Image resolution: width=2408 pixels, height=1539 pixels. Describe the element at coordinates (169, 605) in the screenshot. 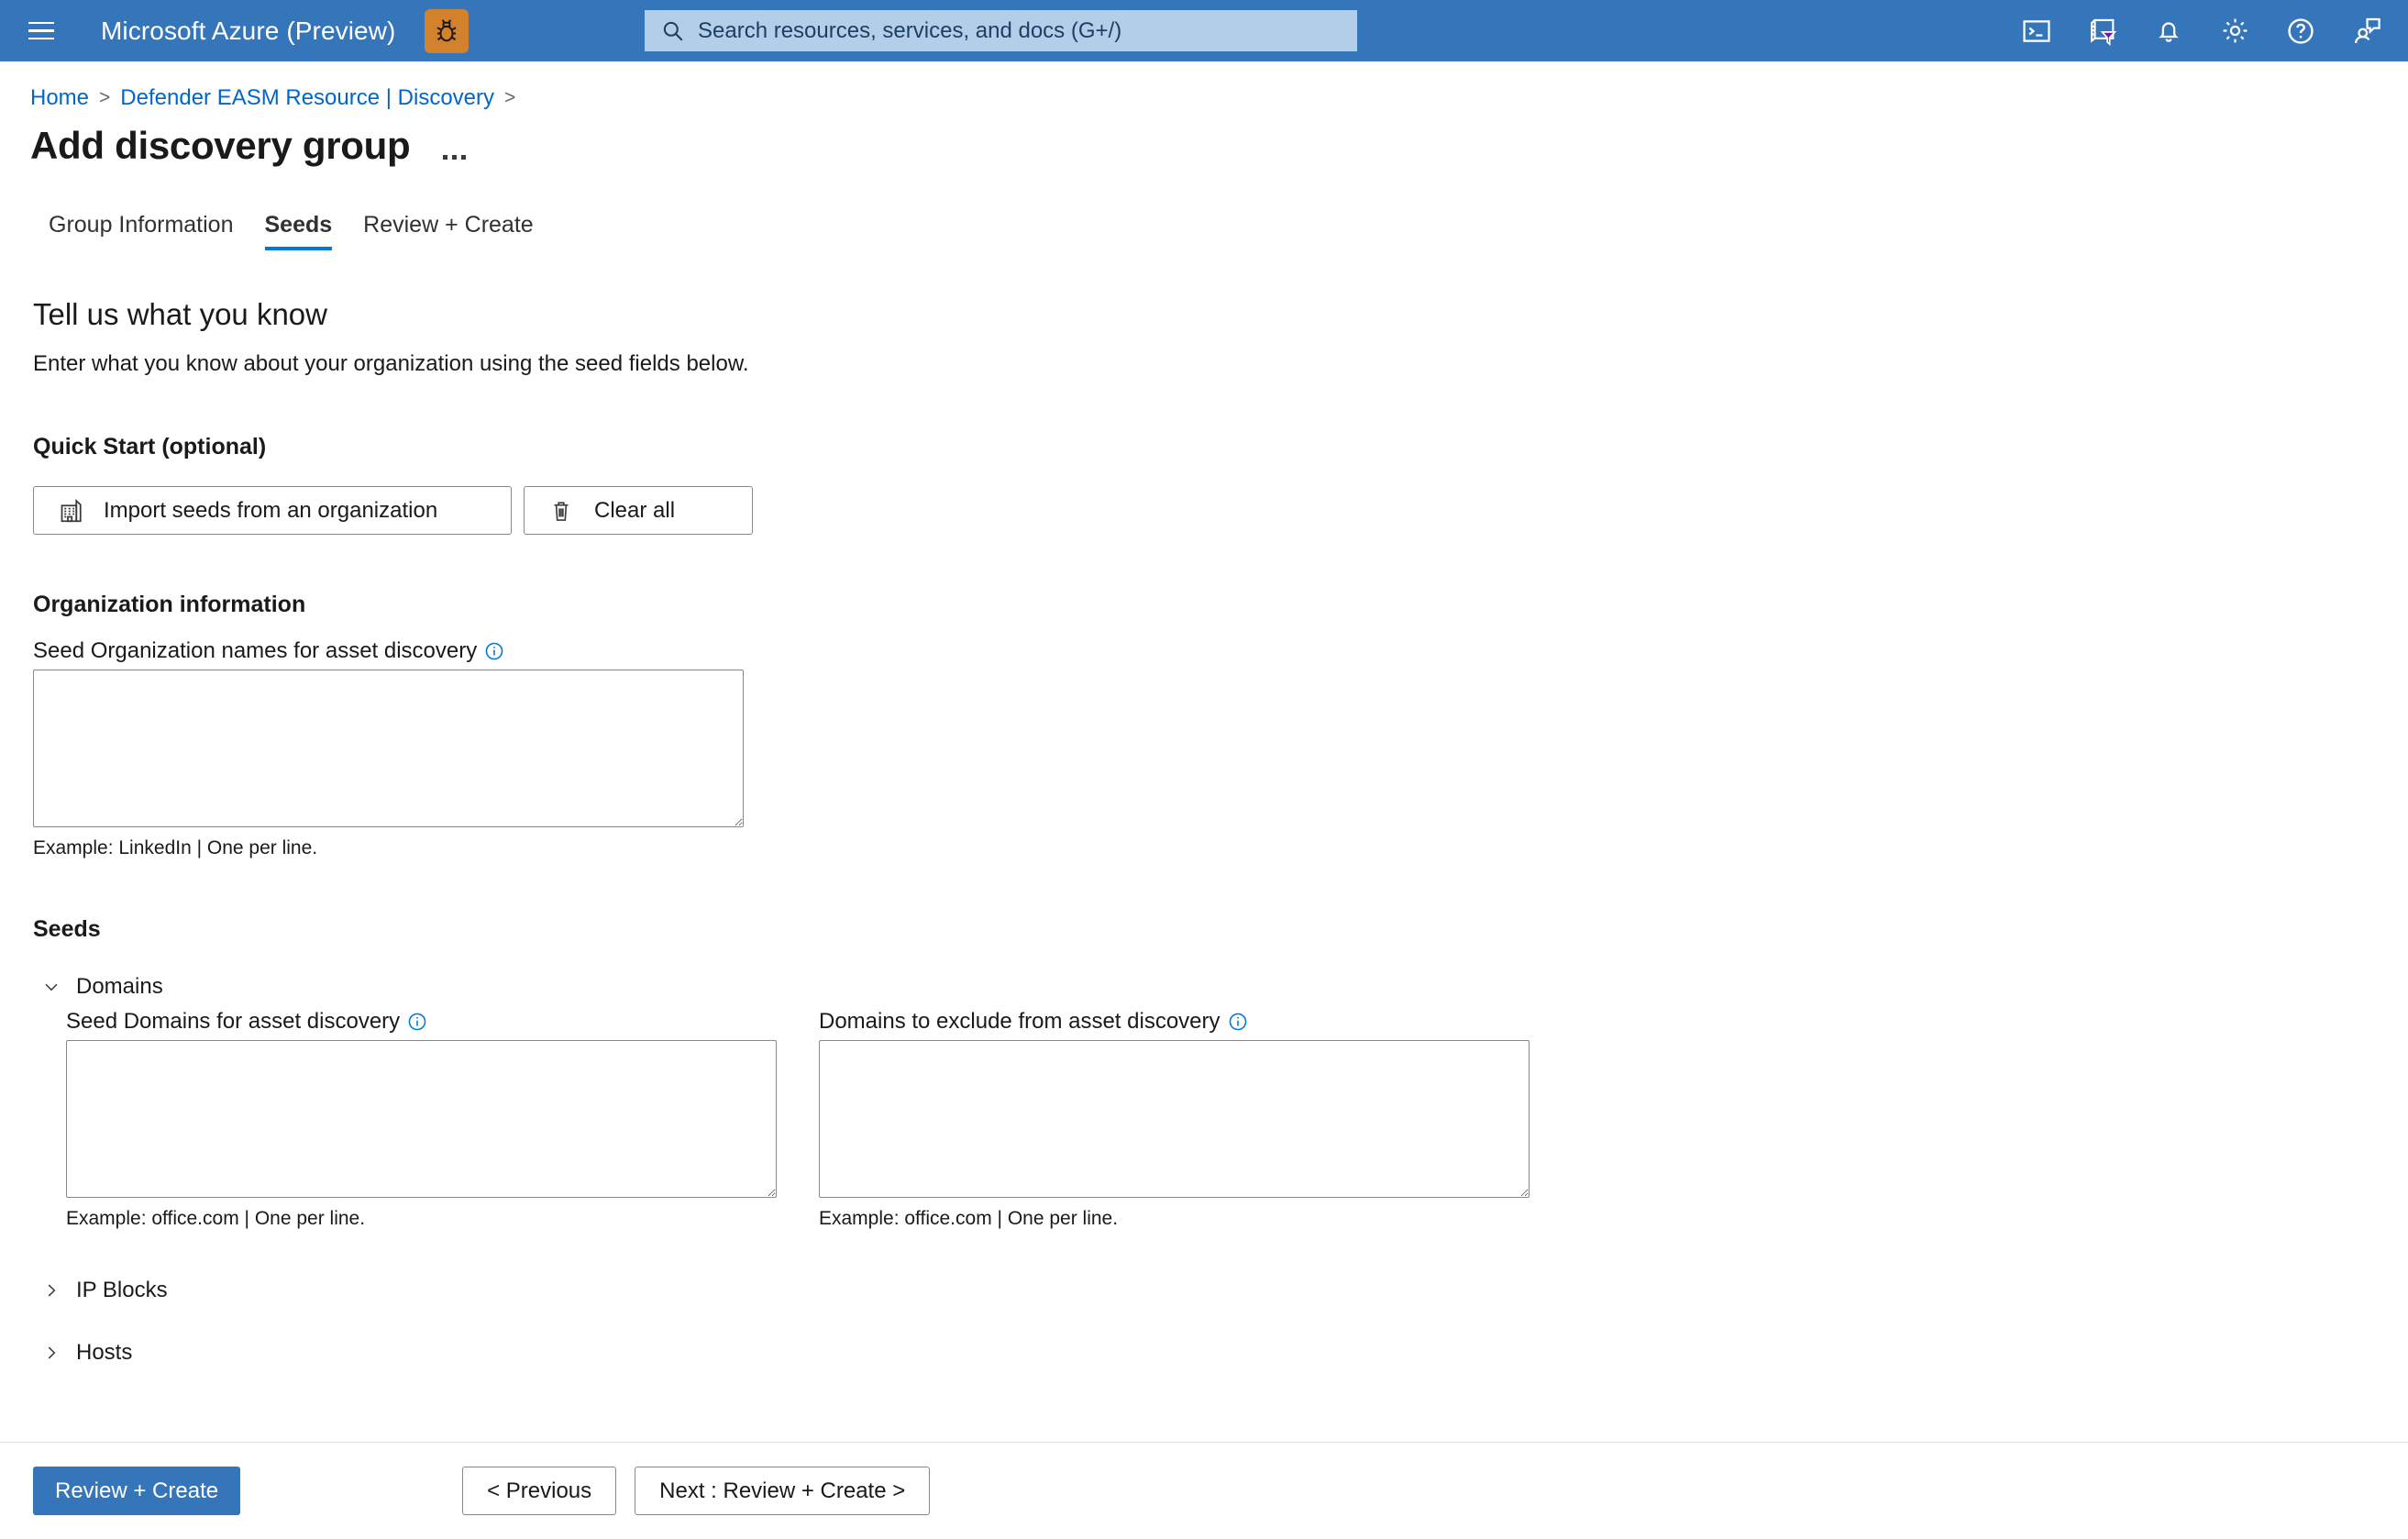

I see `organization-information-title: Organization information` at that location.